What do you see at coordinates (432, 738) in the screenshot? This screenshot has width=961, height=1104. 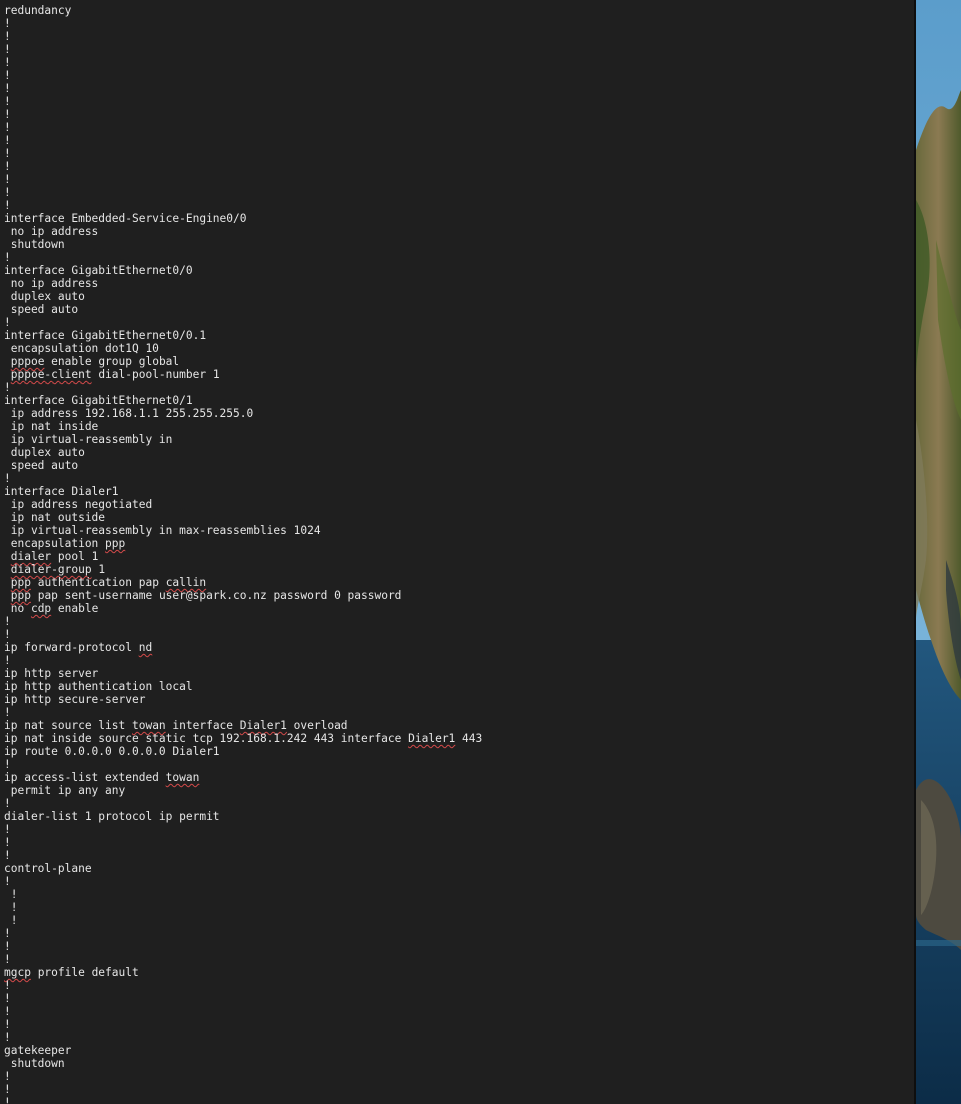 I see `spellcheck-word: Dialer1` at bounding box center [432, 738].